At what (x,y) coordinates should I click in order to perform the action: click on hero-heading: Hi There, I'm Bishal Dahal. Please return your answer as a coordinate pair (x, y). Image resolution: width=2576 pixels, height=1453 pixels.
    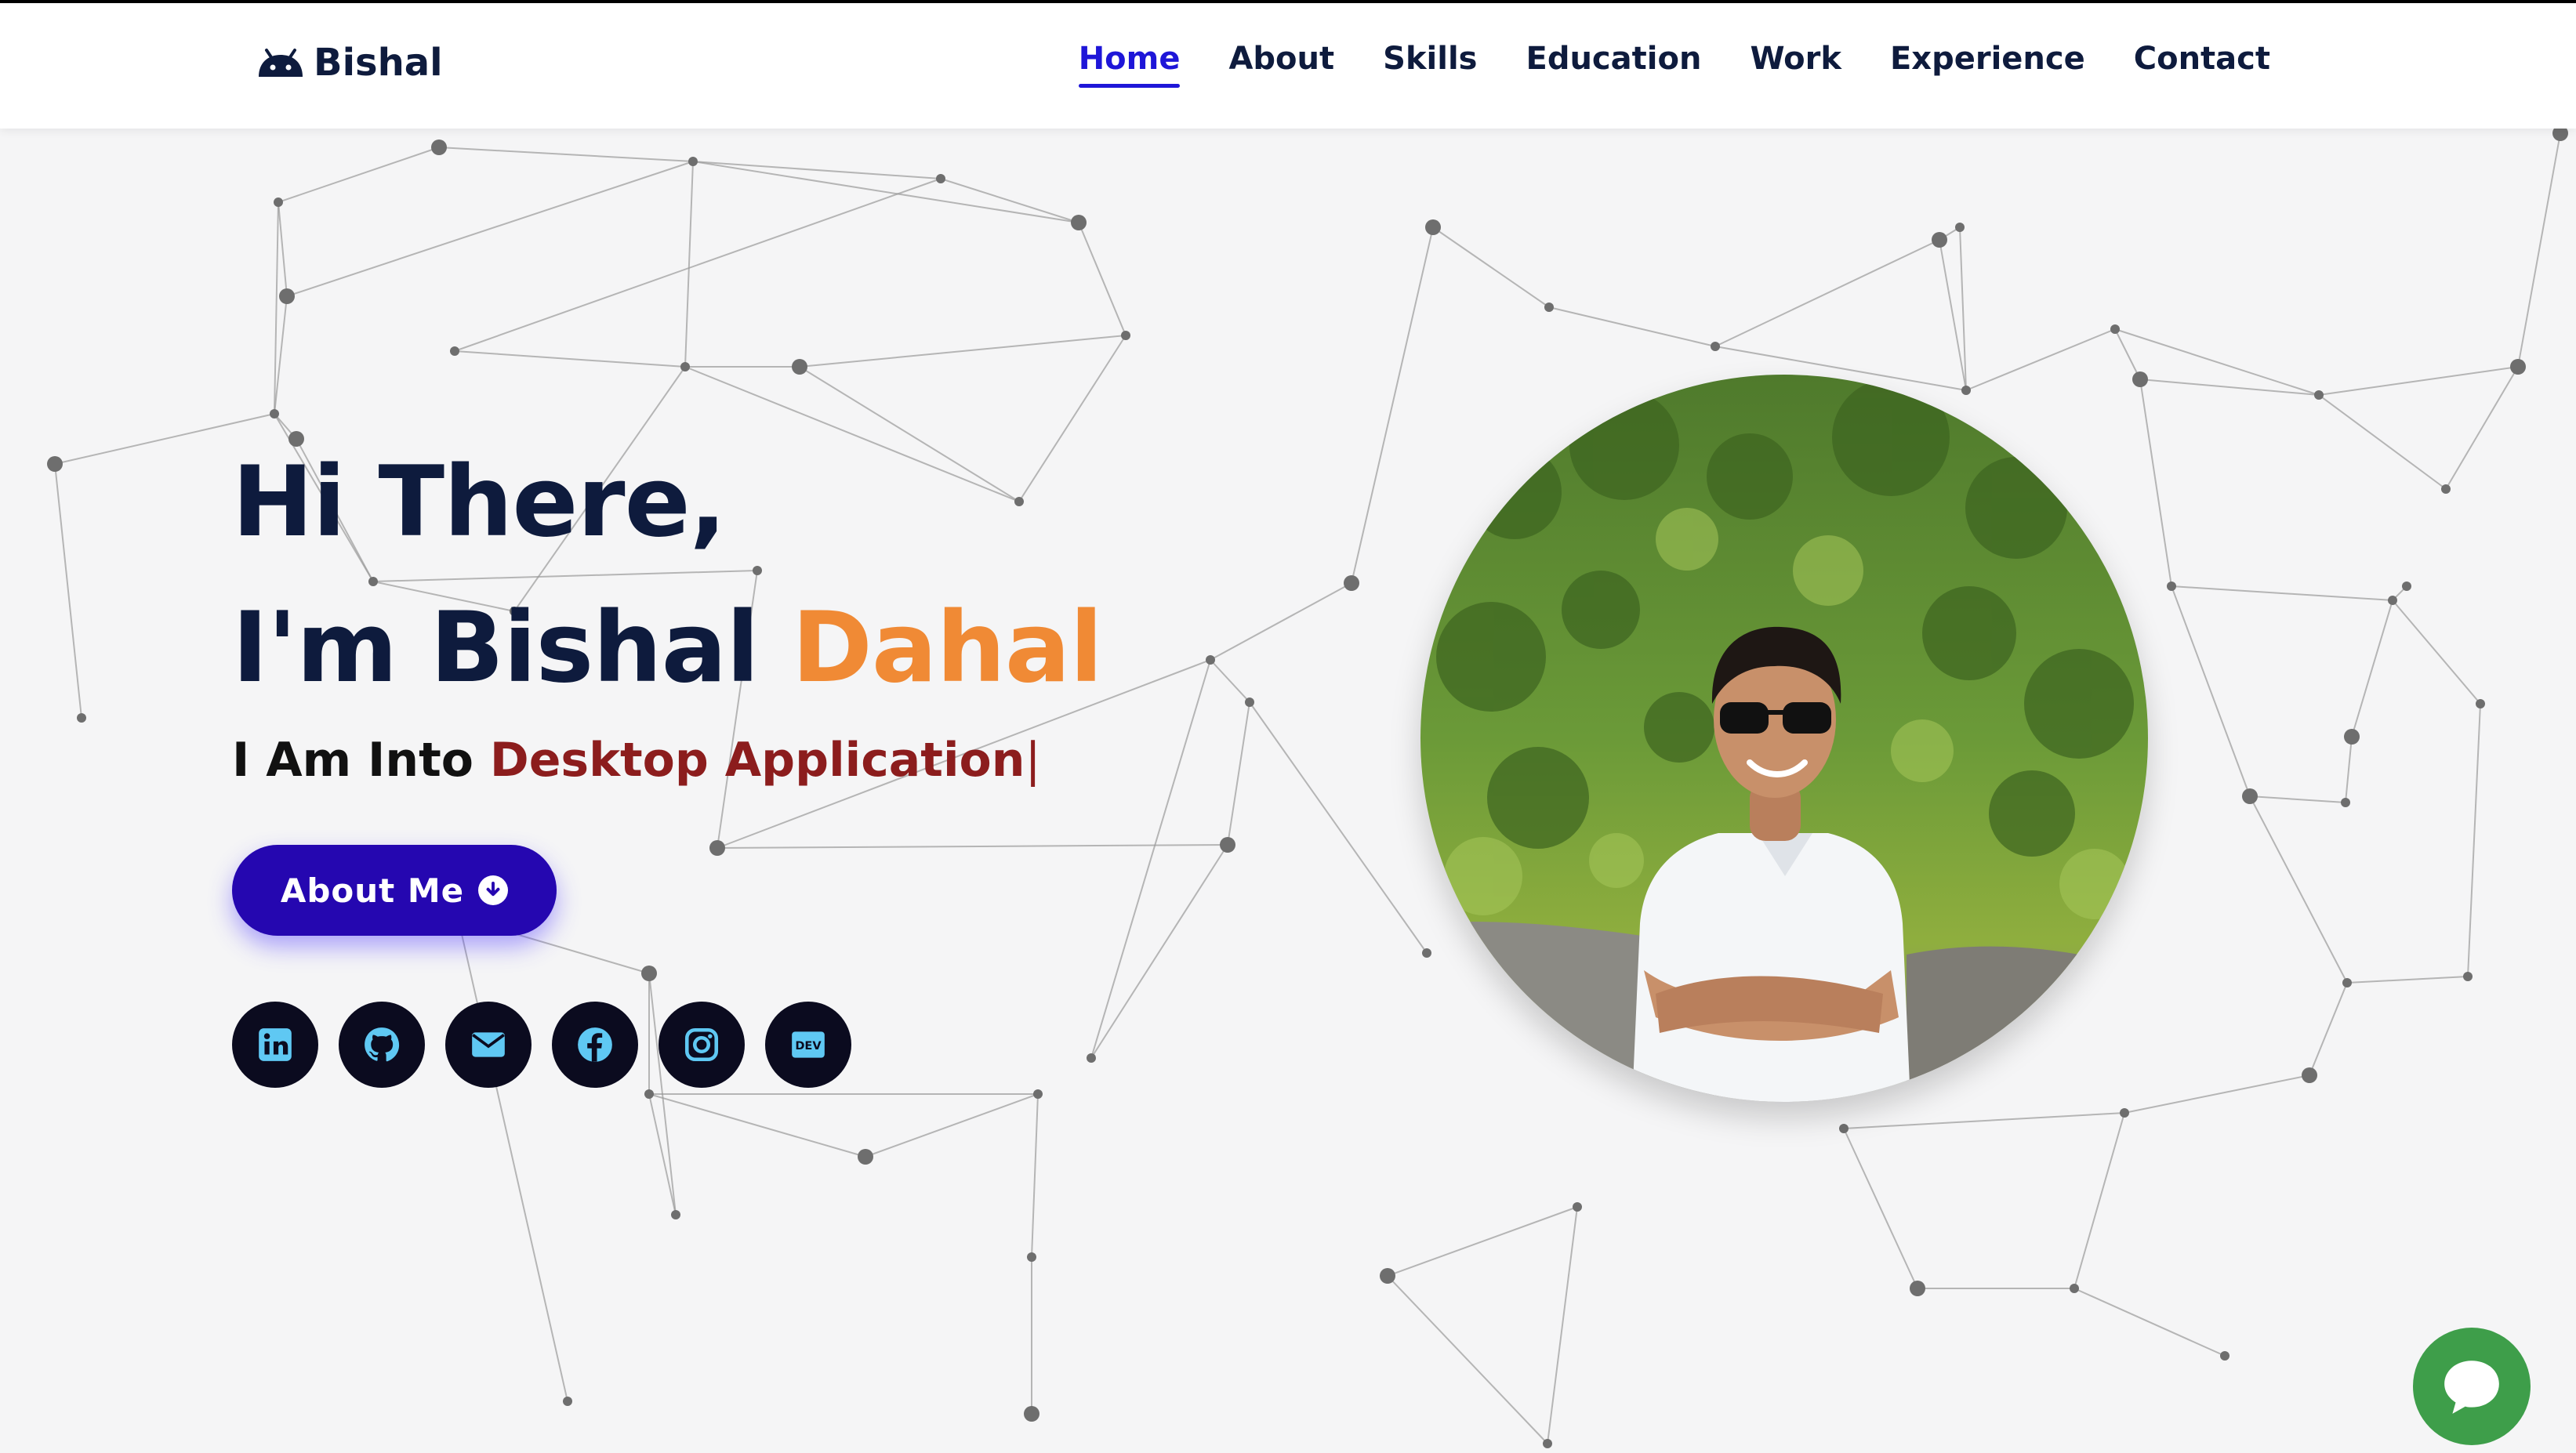
    Looking at the image, I should click on (668, 575).